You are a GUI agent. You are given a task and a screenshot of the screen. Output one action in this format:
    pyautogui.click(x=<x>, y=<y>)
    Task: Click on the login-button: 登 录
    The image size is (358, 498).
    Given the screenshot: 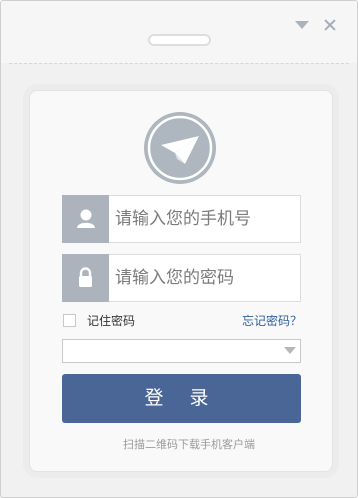 What is the action you would take?
    pyautogui.click(x=181, y=398)
    